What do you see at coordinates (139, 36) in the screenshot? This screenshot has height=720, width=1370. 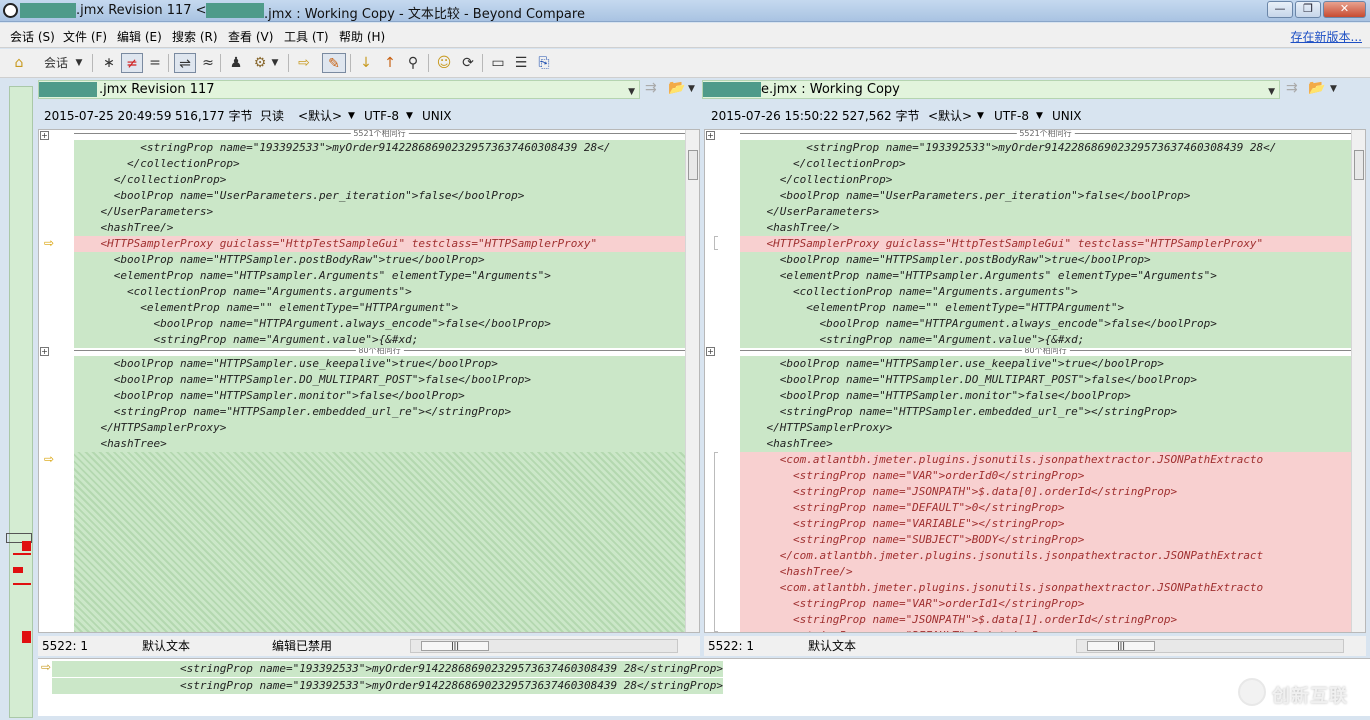 I see `menu-edit: 编辑 (E)` at bounding box center [139, 36].